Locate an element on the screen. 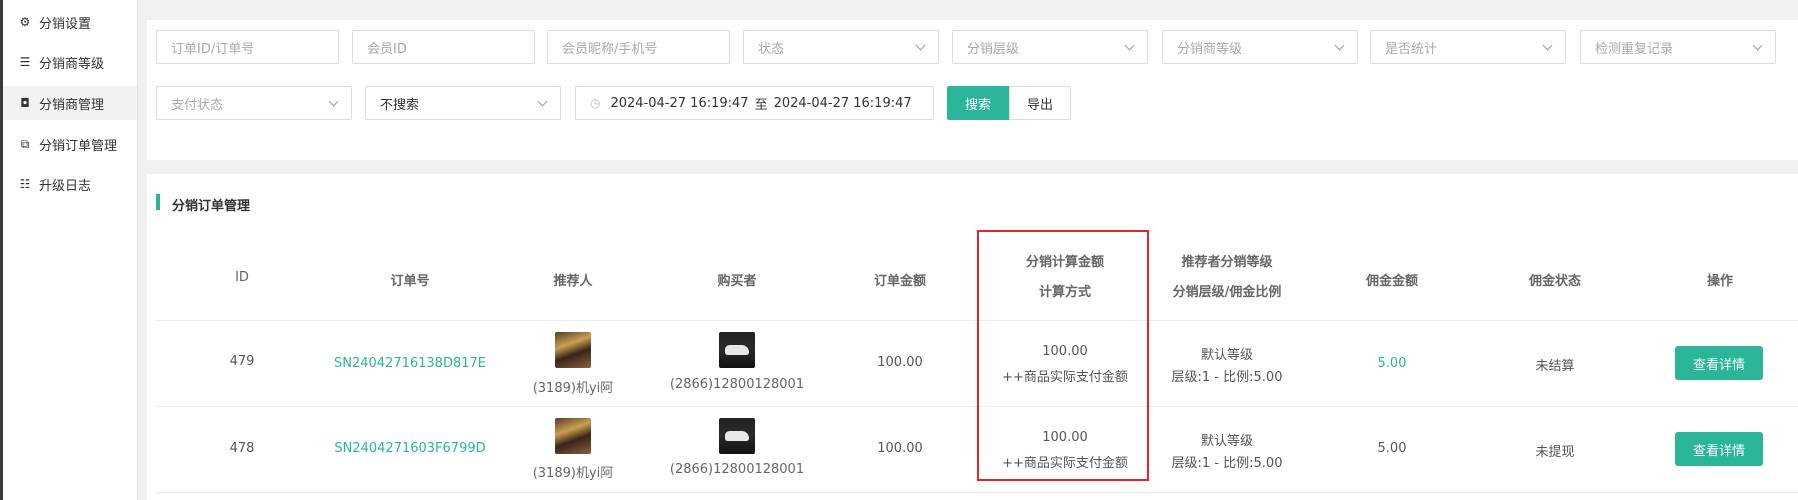 This screenshot has width=1798, height=500. header-referrer: 推荐人 is located at coordinates (573, 281).